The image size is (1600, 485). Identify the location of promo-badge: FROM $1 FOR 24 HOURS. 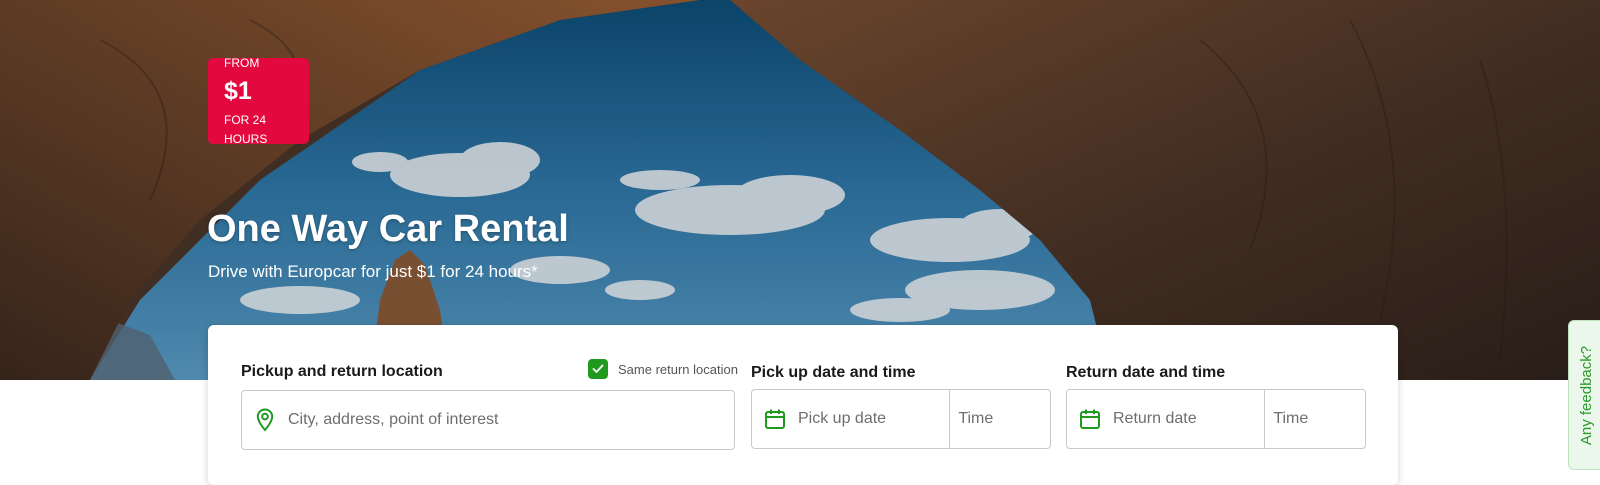
(258, 101).